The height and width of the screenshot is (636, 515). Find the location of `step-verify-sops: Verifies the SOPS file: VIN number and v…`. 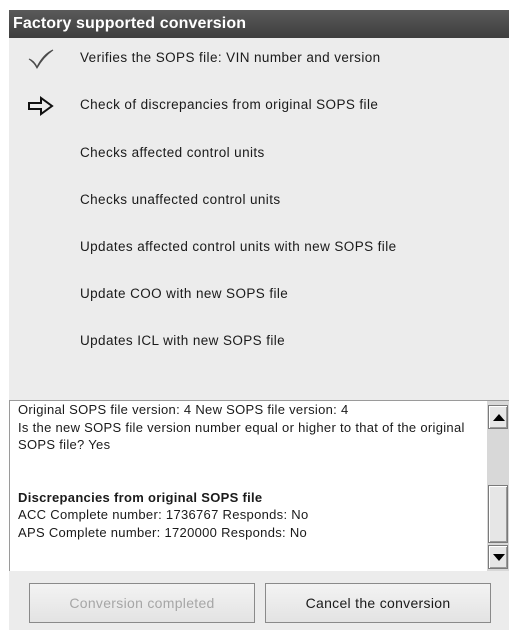

step-verify-sops: Verifies the SOPS file: VIN number and v… is located at coordinates (259, 58).